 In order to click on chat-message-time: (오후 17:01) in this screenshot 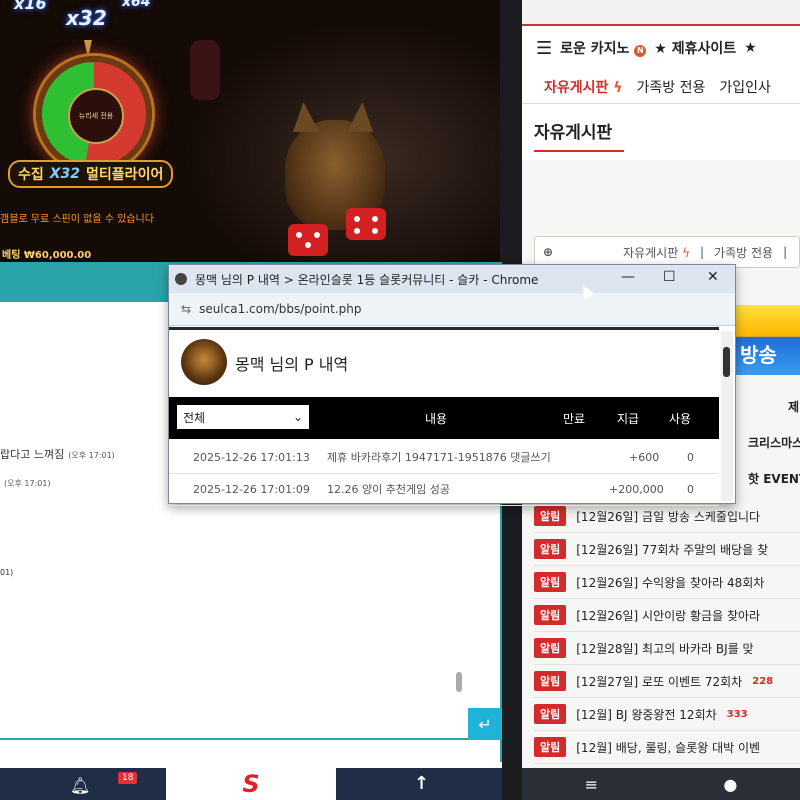, I will do `click(27, 483)`.